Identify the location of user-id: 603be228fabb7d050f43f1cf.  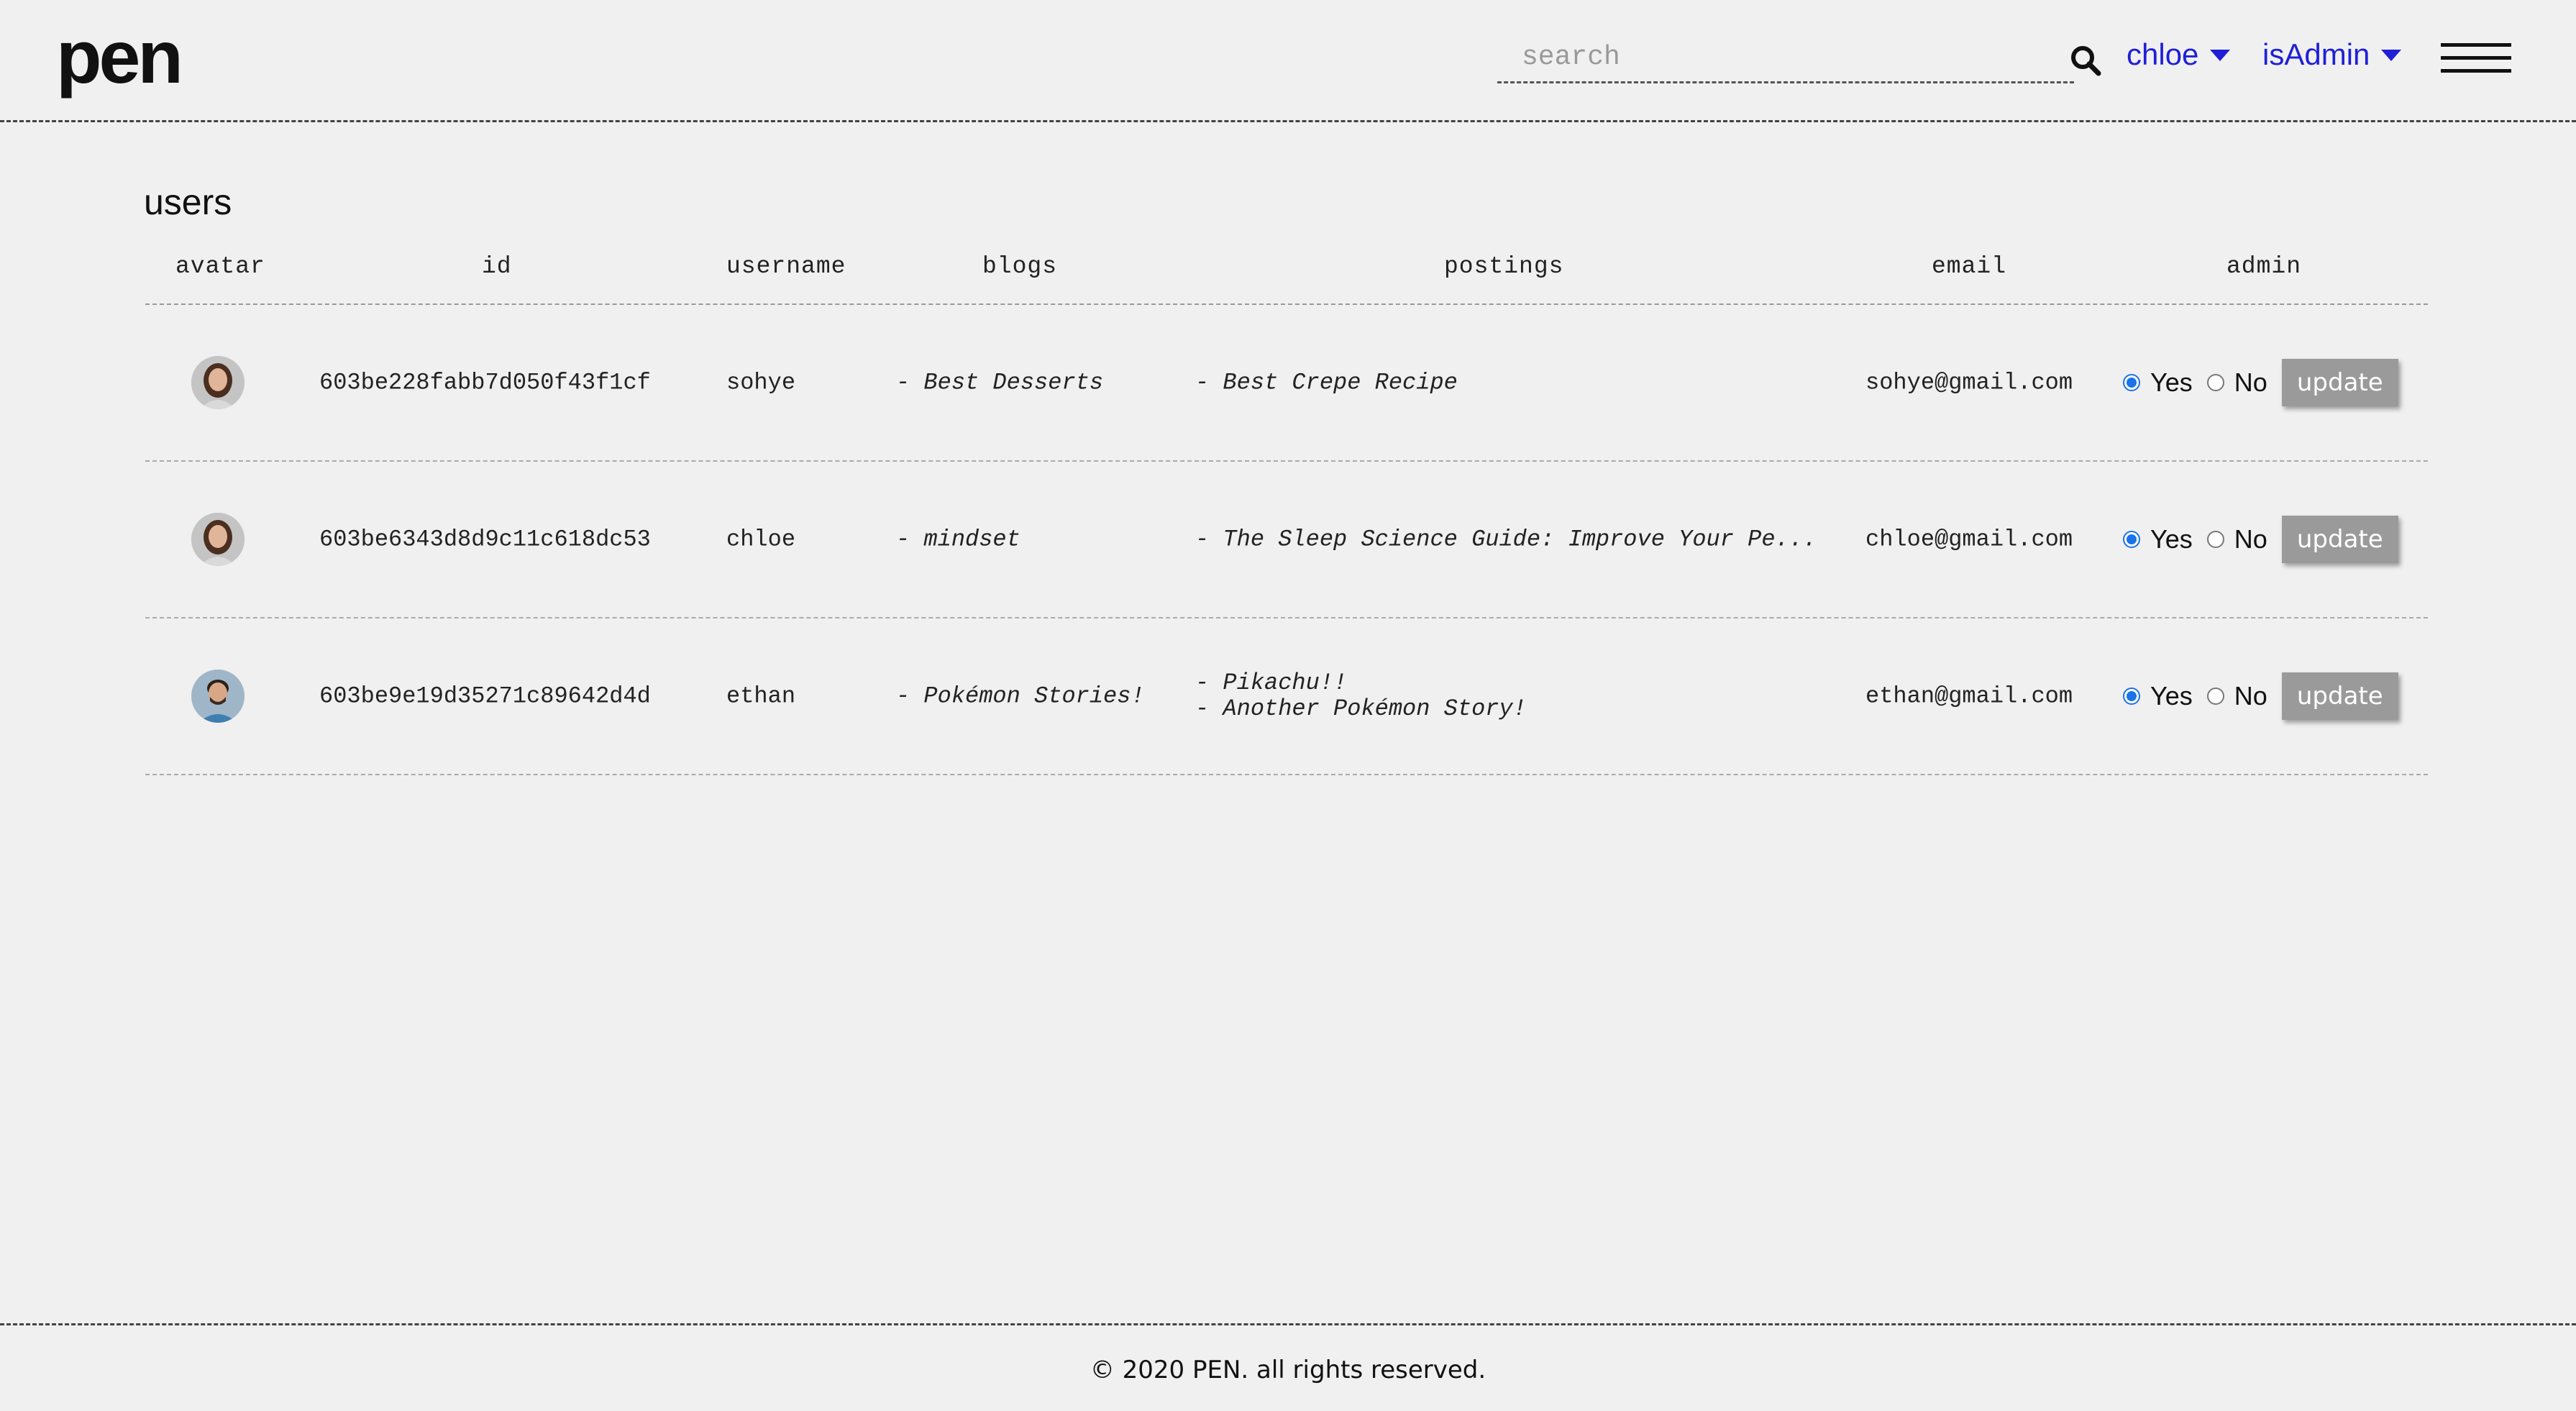
(485, 382).